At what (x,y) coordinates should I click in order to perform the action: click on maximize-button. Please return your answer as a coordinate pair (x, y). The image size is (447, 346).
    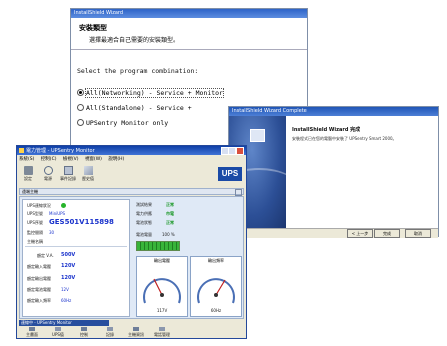
    Looking at the image, I should click on (232, 151).